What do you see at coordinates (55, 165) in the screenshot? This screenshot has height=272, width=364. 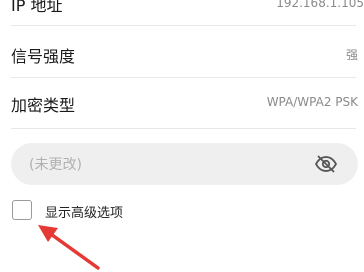 I see `password-placeholder: (未更改)` at bounding box center [55, 165].